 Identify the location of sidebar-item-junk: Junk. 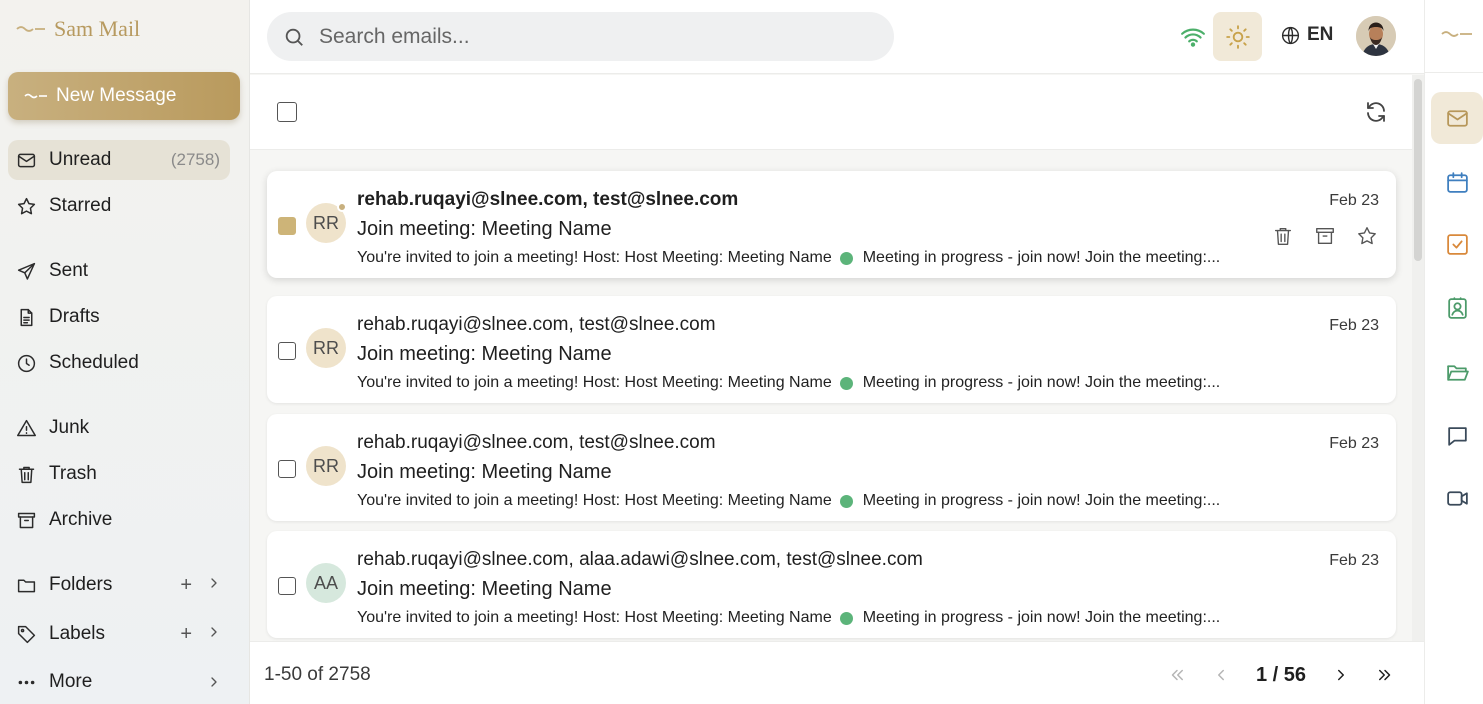
(119, 428).